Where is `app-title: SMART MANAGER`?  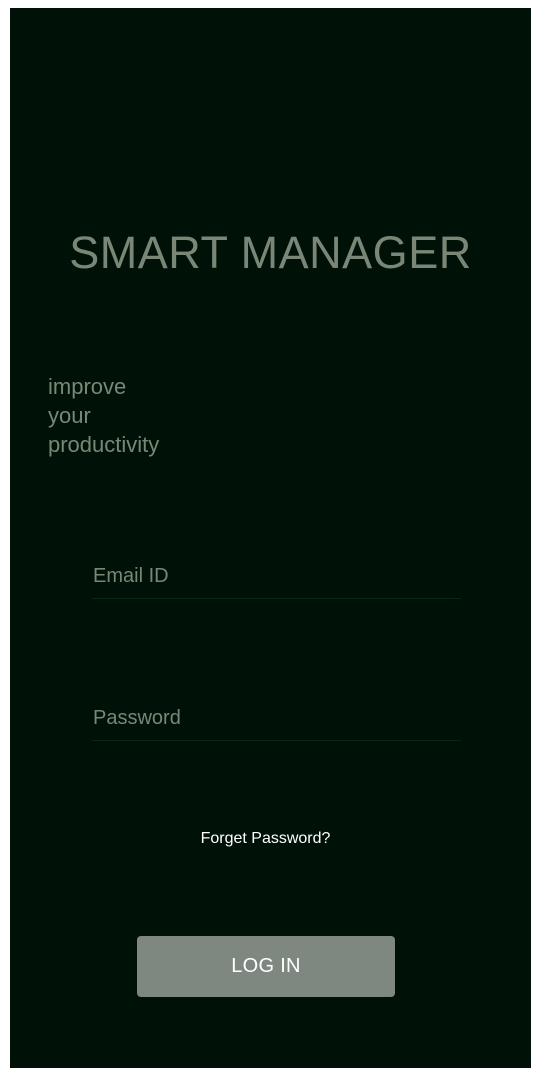 app-title: SMART MANAGER is located at coordinates (270, 252).